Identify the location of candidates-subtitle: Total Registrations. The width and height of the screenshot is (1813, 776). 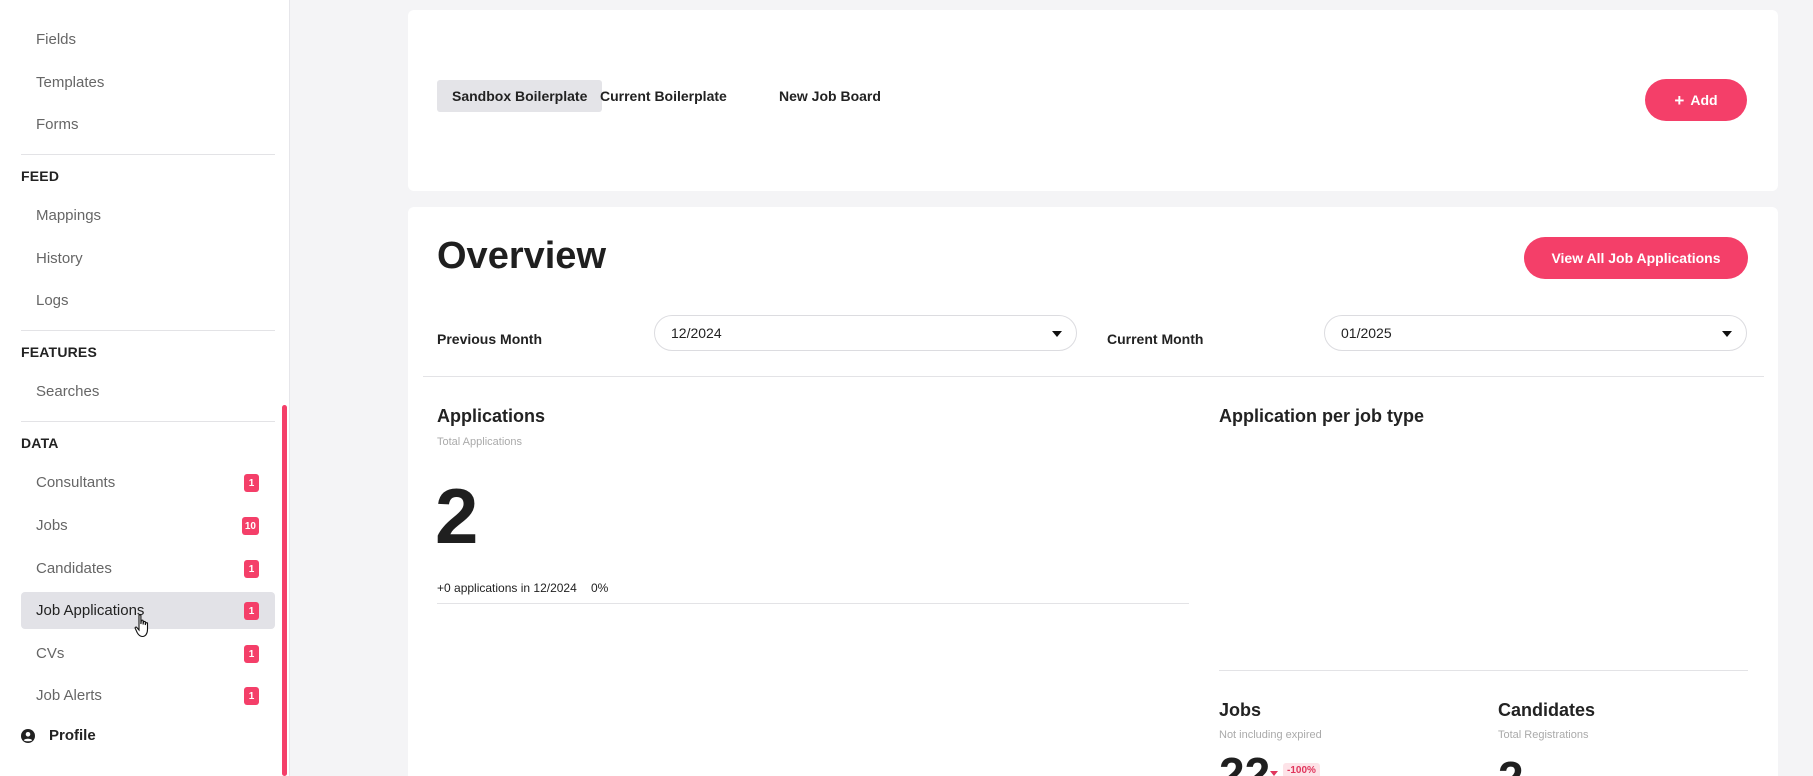
(1543, 735).